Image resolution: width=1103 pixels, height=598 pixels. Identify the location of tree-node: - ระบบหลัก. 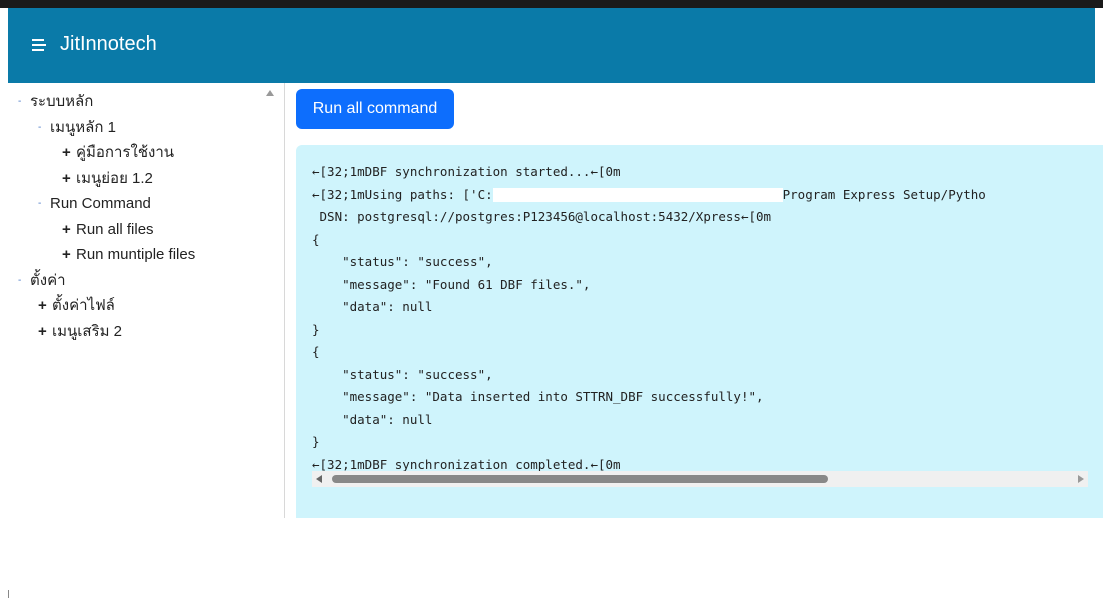
(55, 102).